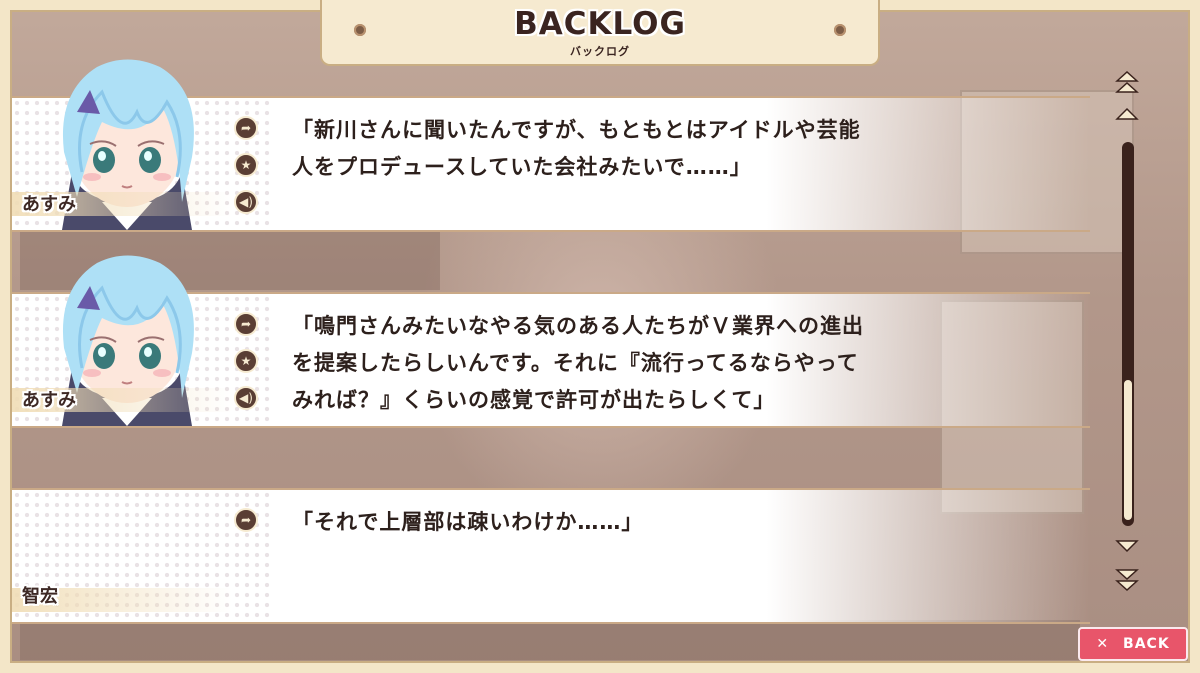 The image size is (1200, 673). Describe the element at coordinates (1127, 82) in the screenshot. I see `scroll-top-icon` at that location.